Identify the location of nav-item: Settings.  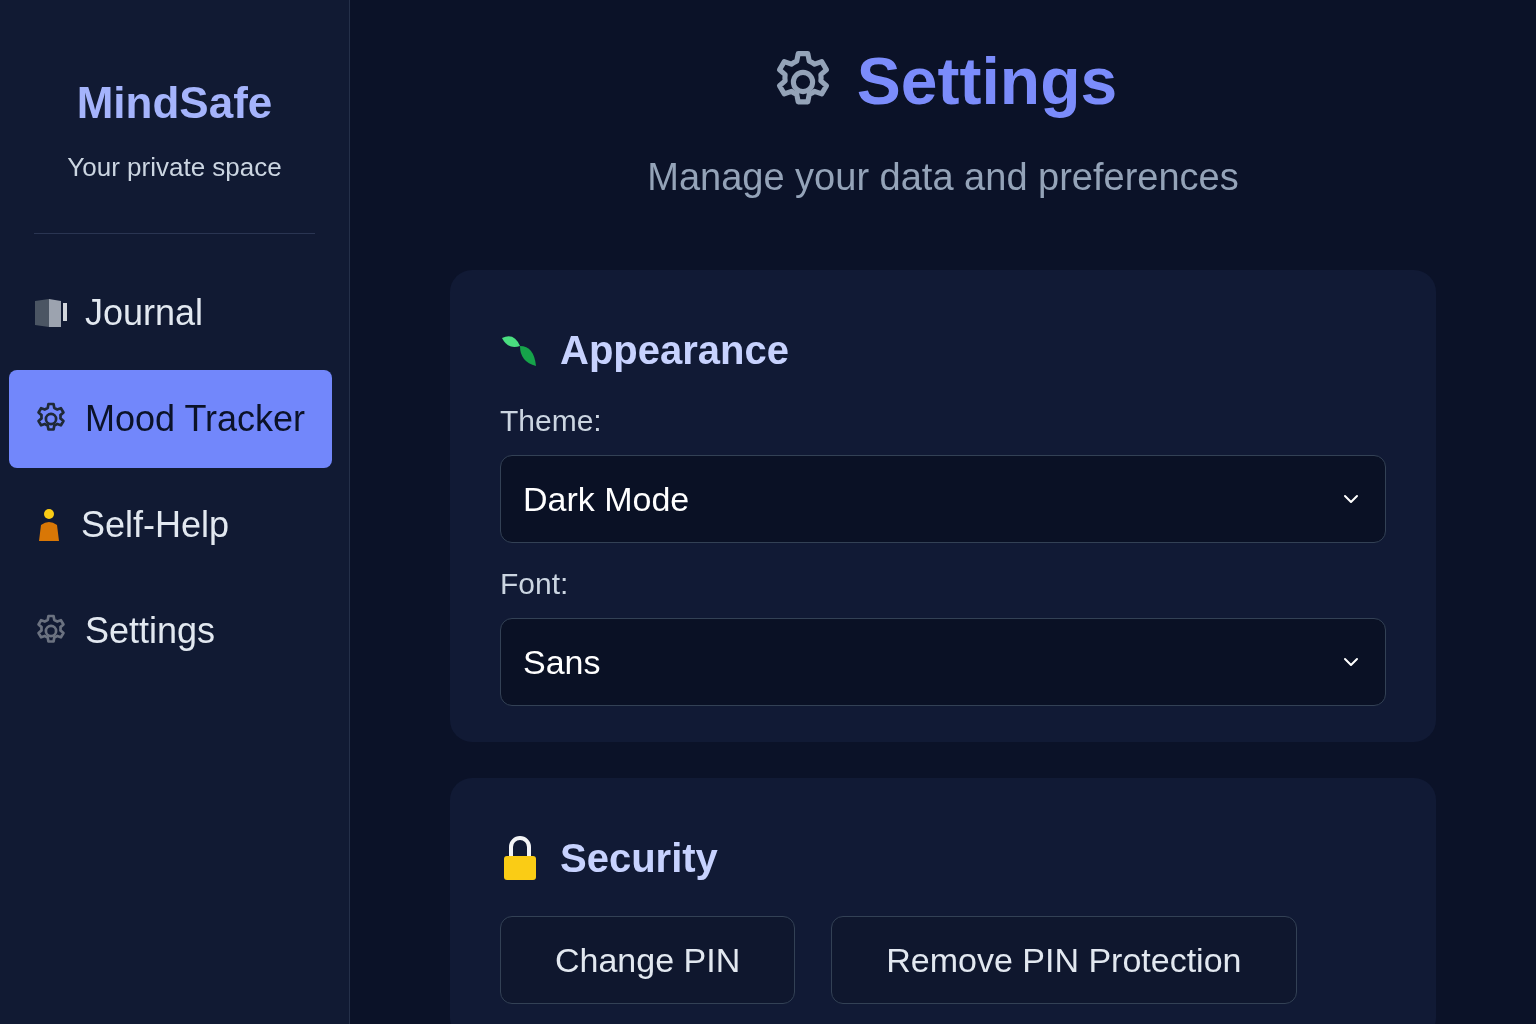
(170, 631).